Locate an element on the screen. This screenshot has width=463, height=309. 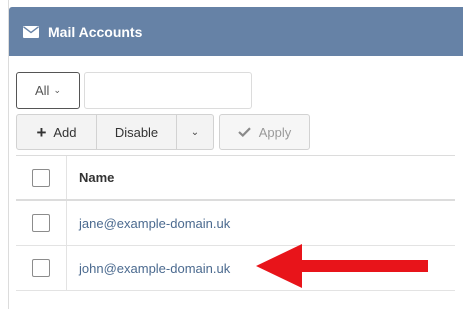
arrow-shape is located at coordinates (342, 266).